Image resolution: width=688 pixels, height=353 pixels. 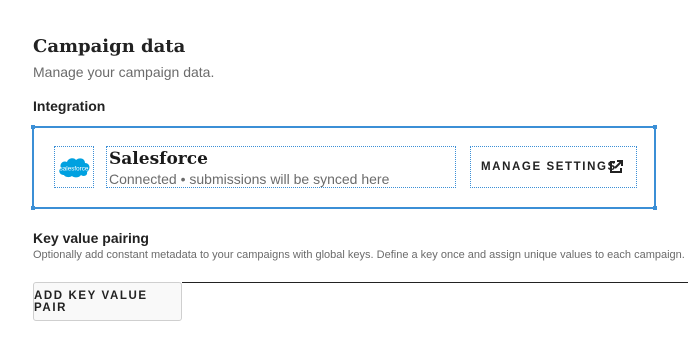 What do you see at coordinates (69, 106) in the screenshot?
I see `integration-heading: Integration` at bounding box center [69, 106].